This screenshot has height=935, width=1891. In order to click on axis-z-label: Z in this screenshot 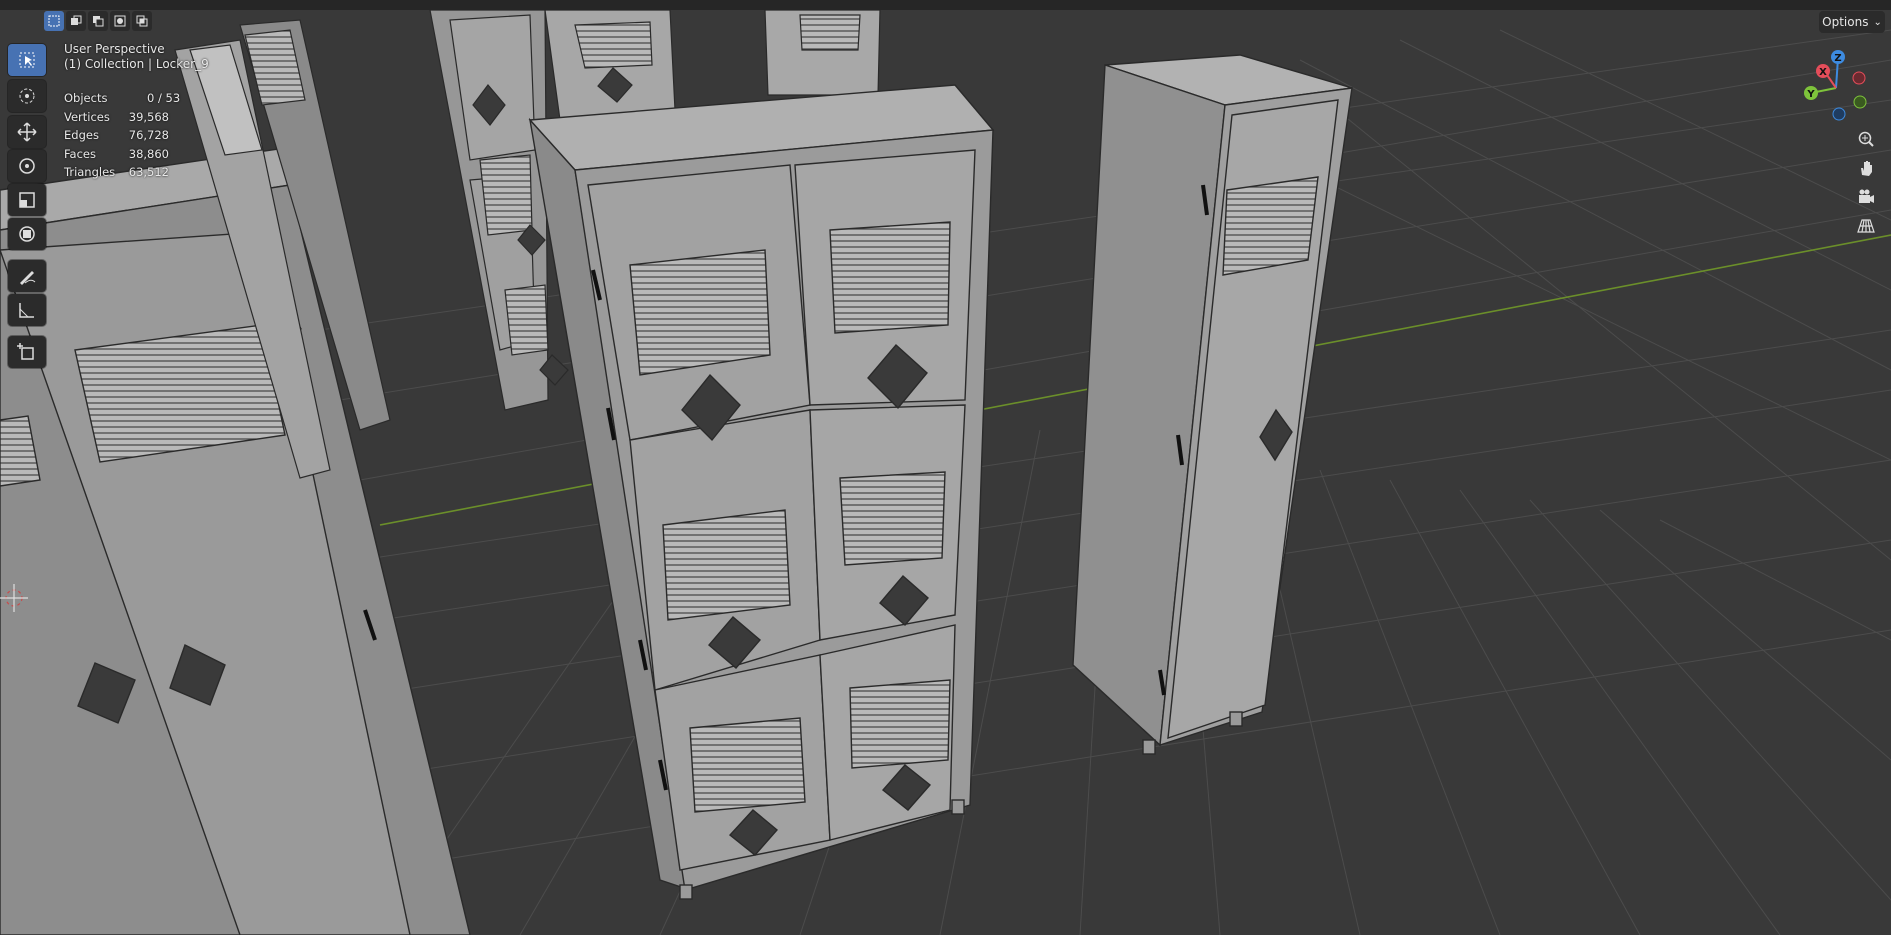, I will do `click(1837, 58)`.